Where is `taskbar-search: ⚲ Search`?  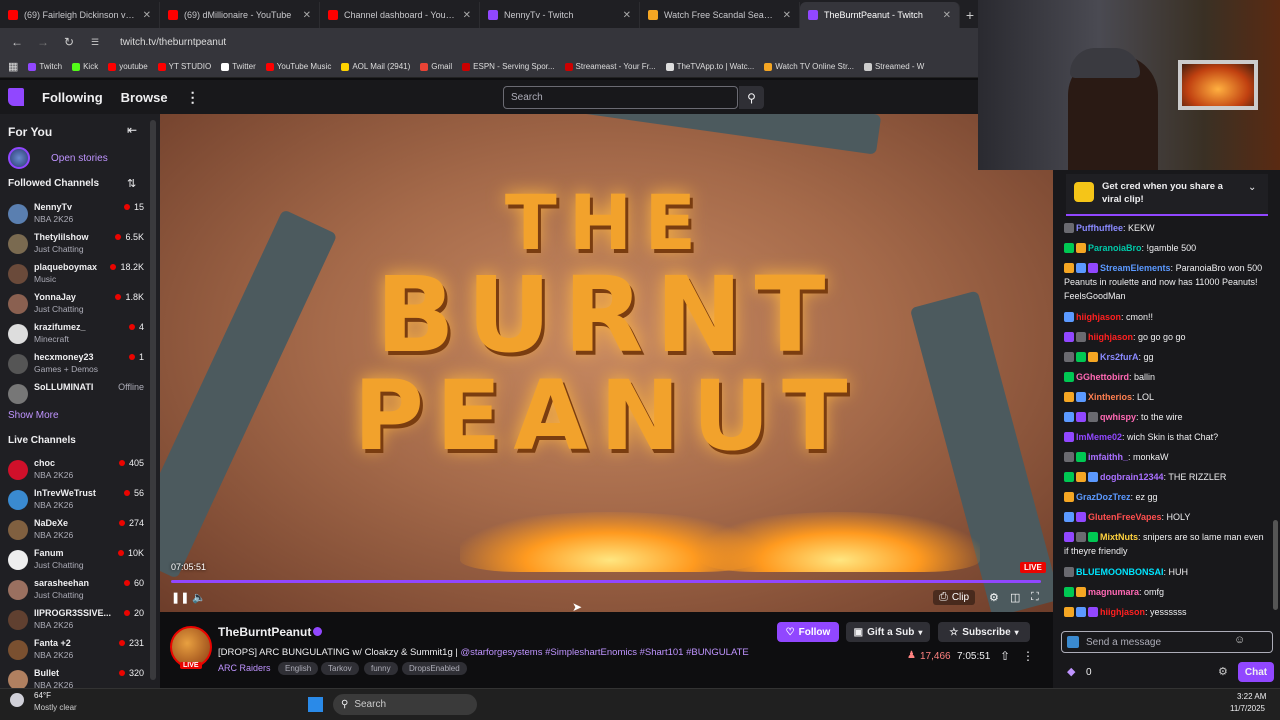 taskbar-search: ⚲ Search is located at coordinates (405, 704).